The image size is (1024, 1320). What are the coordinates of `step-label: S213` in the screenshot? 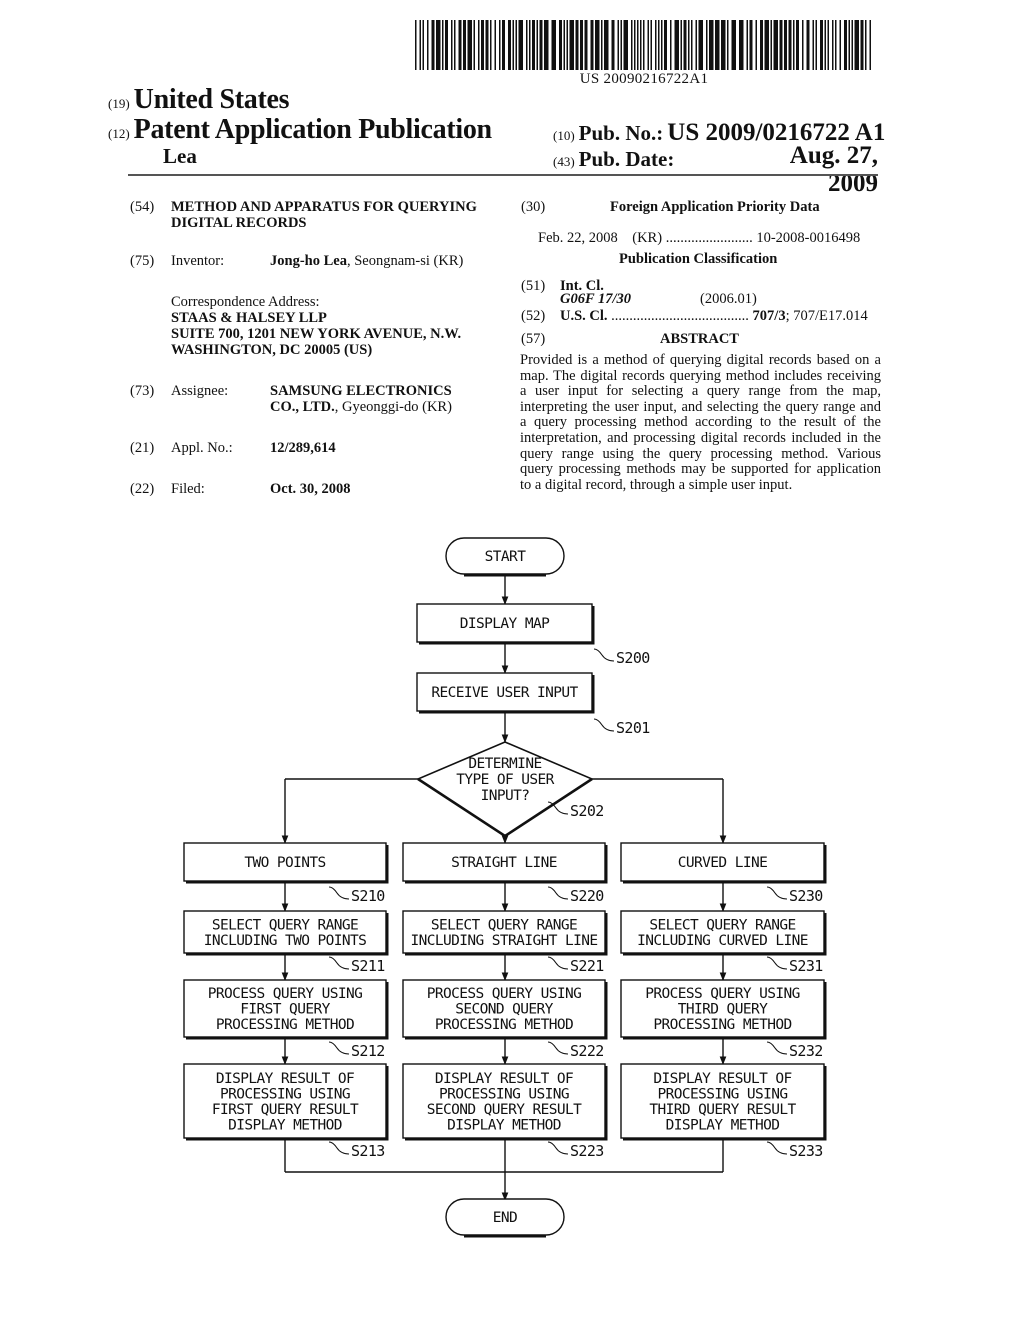 It's located at (368, 1151).